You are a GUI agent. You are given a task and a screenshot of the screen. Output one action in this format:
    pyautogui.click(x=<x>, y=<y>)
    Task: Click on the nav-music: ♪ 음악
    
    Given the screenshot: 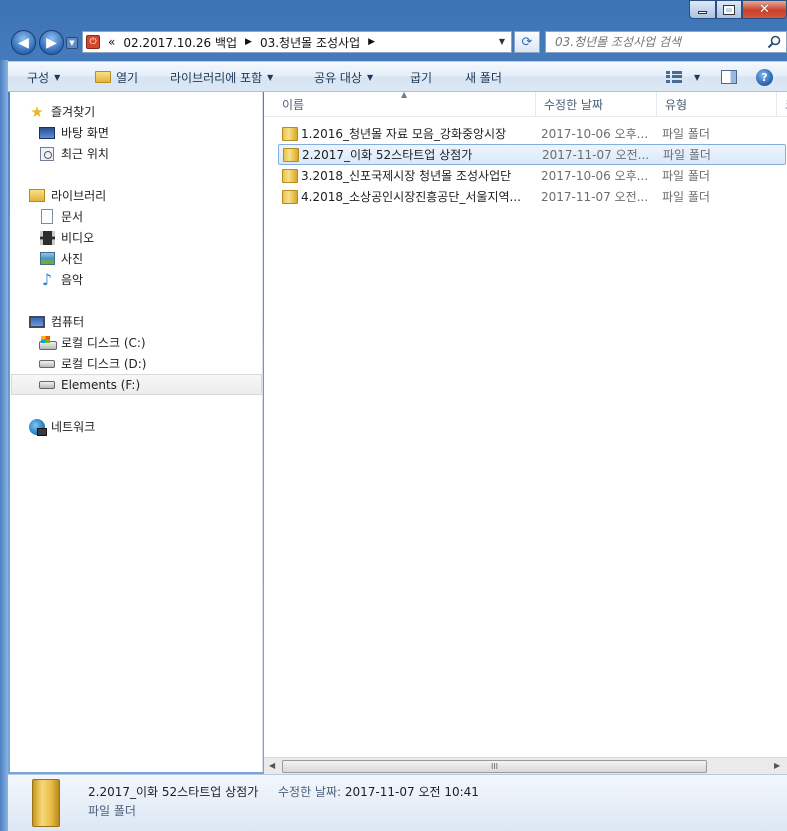 What is the action you would take?
    pyautogui.click(x=164, y=279)
    